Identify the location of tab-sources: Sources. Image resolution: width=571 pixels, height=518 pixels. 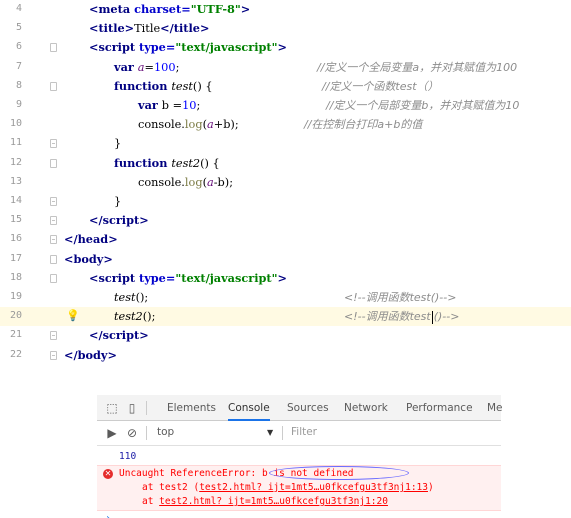
(308, 408).